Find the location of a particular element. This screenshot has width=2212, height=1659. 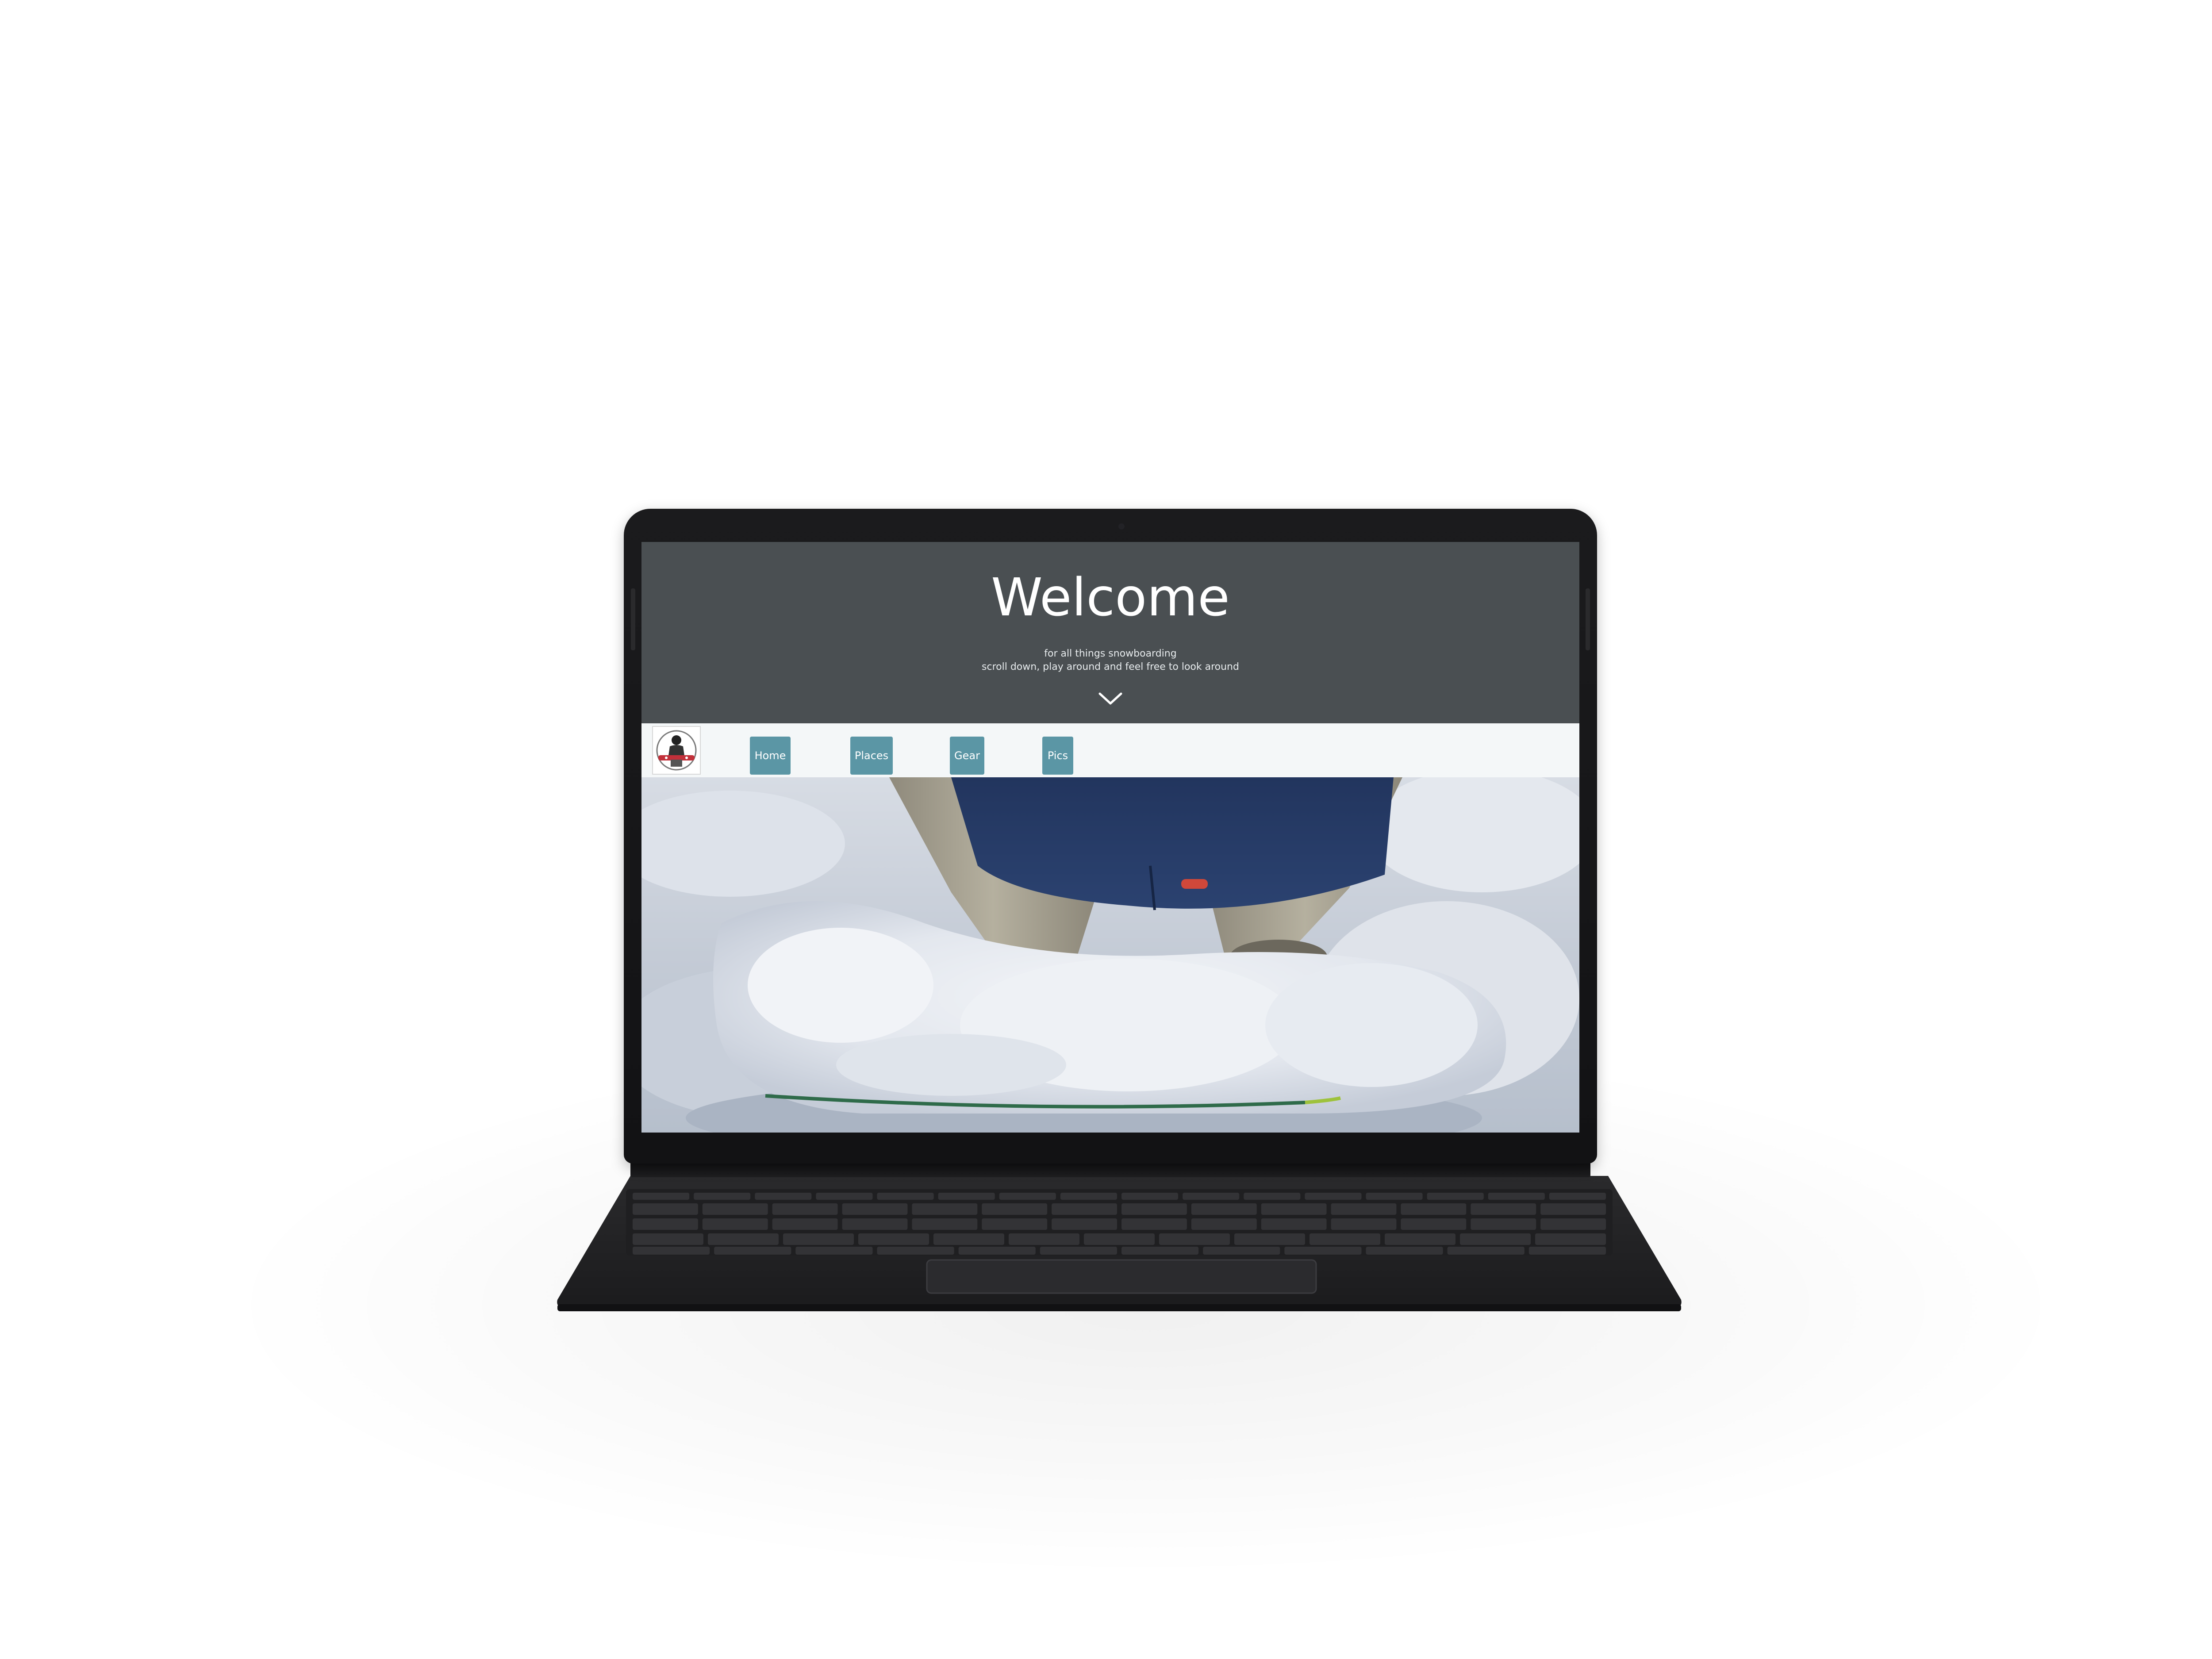

snowboard-in-snow-image is located at coordinates (1110, 955).